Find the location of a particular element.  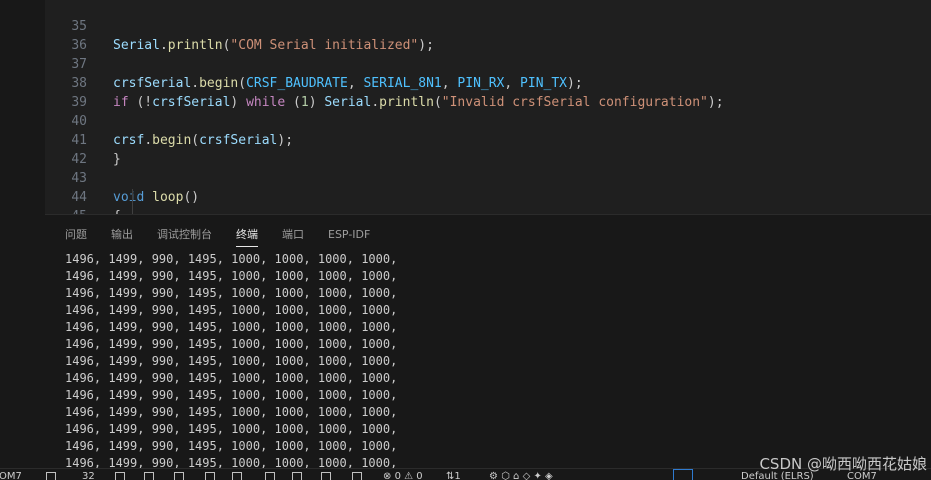

indent-guide is located at coordinates (132, 201).